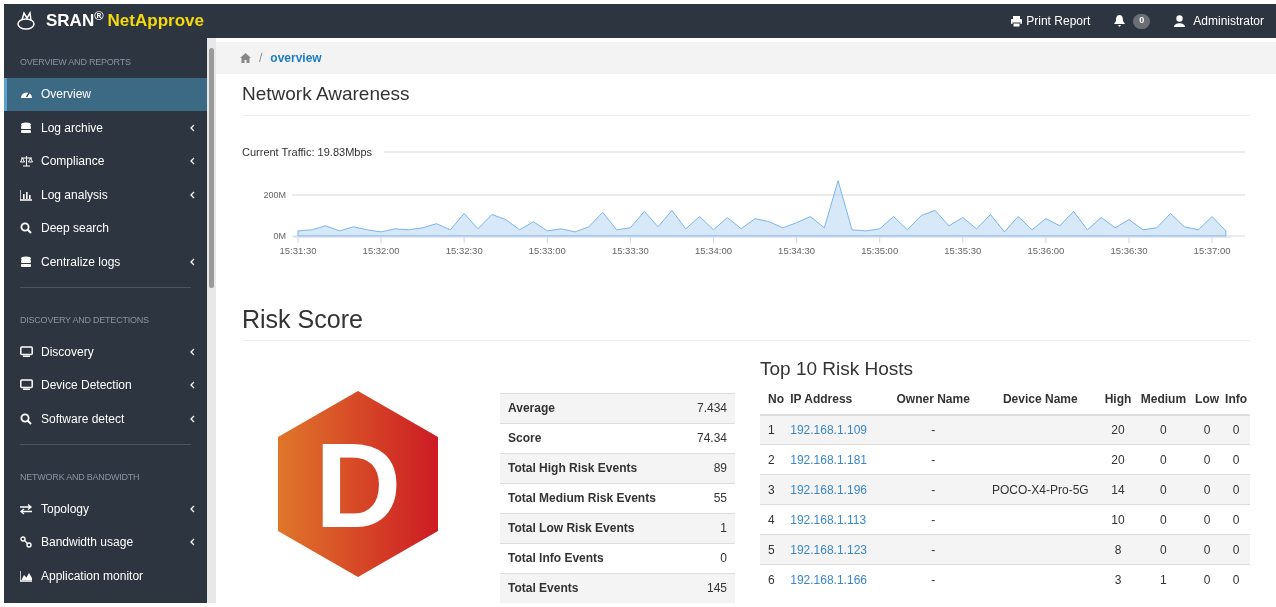  What do you see at coordinates (26, 261) in the screenshot?
I see `database-icon` at bounding box center [26, 261].